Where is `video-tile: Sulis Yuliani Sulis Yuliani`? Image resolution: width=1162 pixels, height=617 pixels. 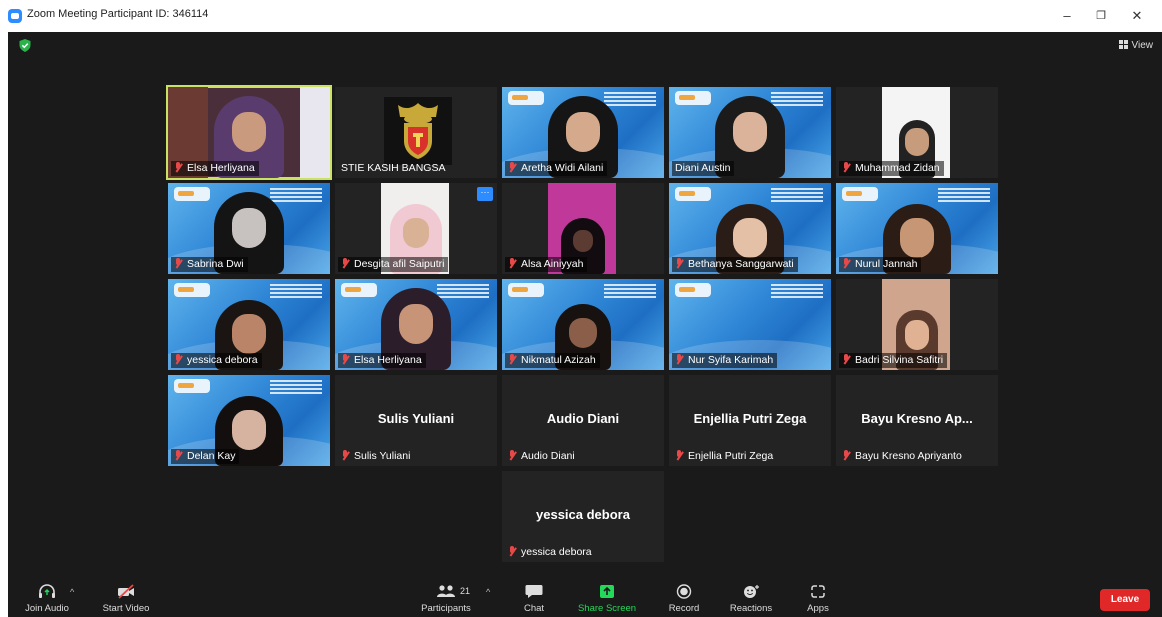 video-tile: Sulis Yuliani Sulis Yuliani is located at coordinates (416, 420).